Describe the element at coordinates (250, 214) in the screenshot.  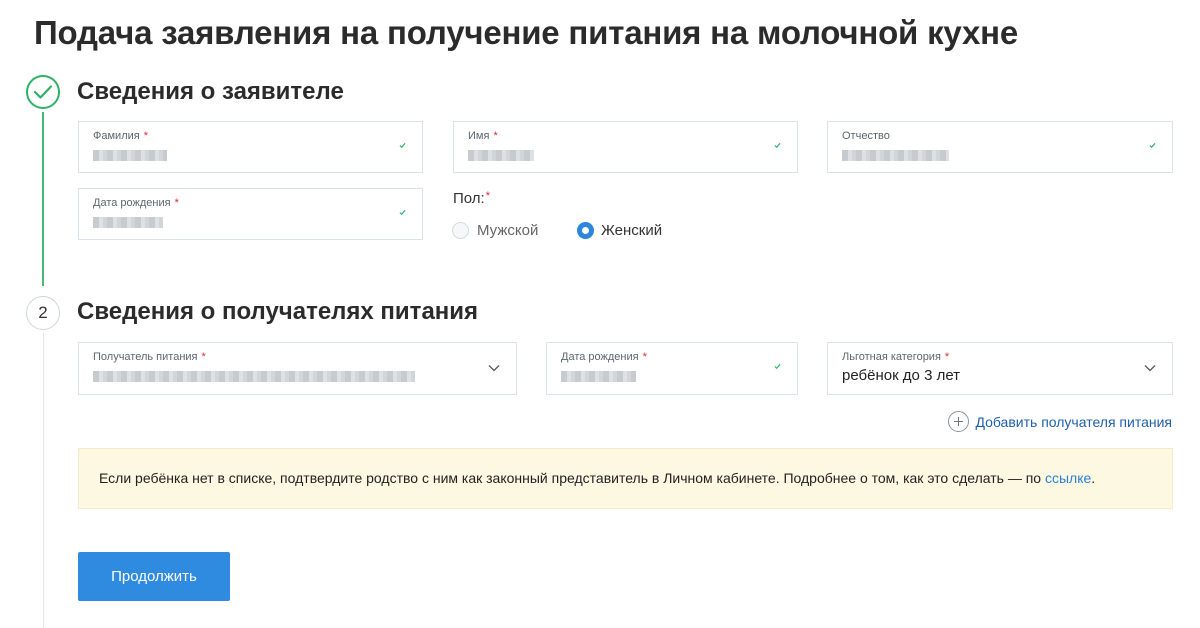
I see `birth-date-field: Дата рождения *` at that location.